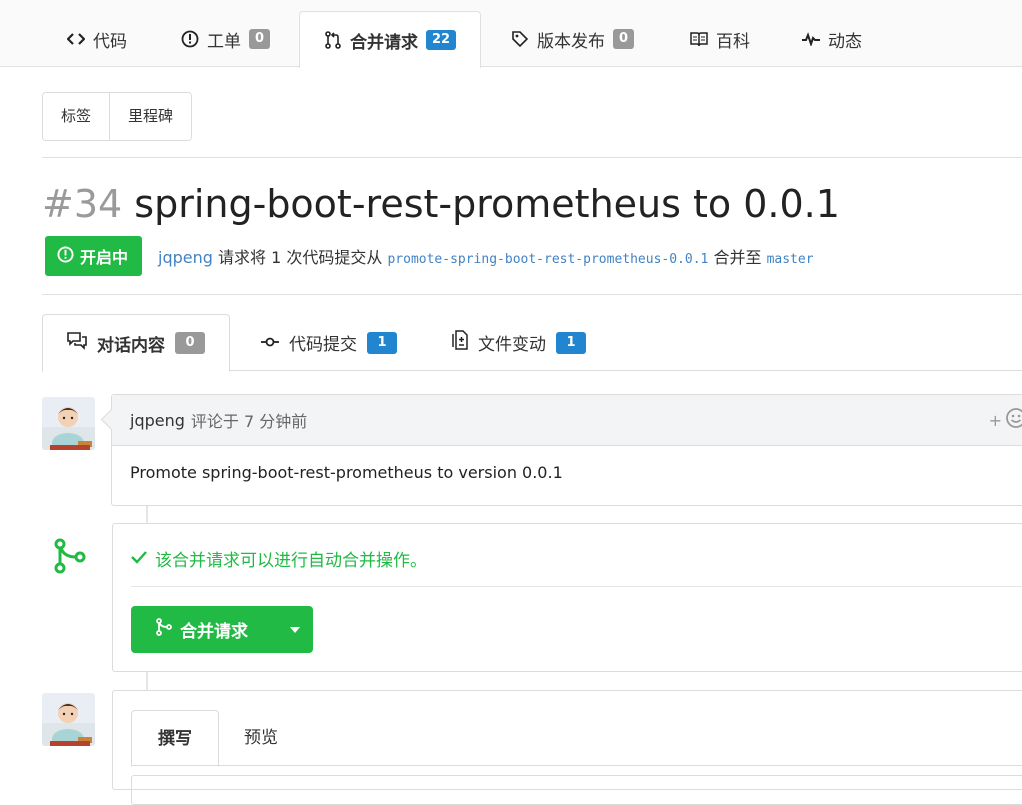 Image resolution: width=1022 pixels, height=805 pixels. I want to click on tab-releases: 版本发布 0, so click(573, 39).